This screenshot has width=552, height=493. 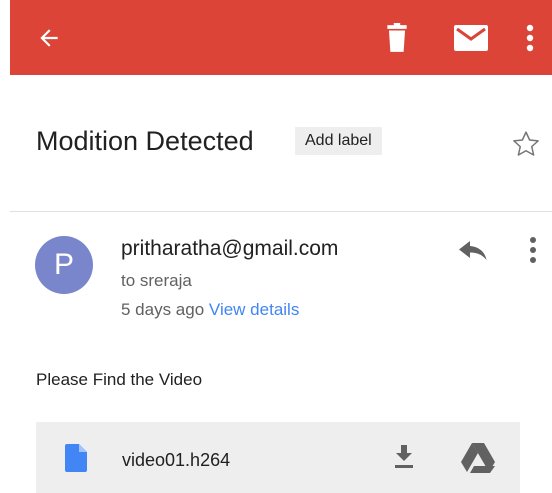 I want to click on delete-button, so click(x=397, y=37).